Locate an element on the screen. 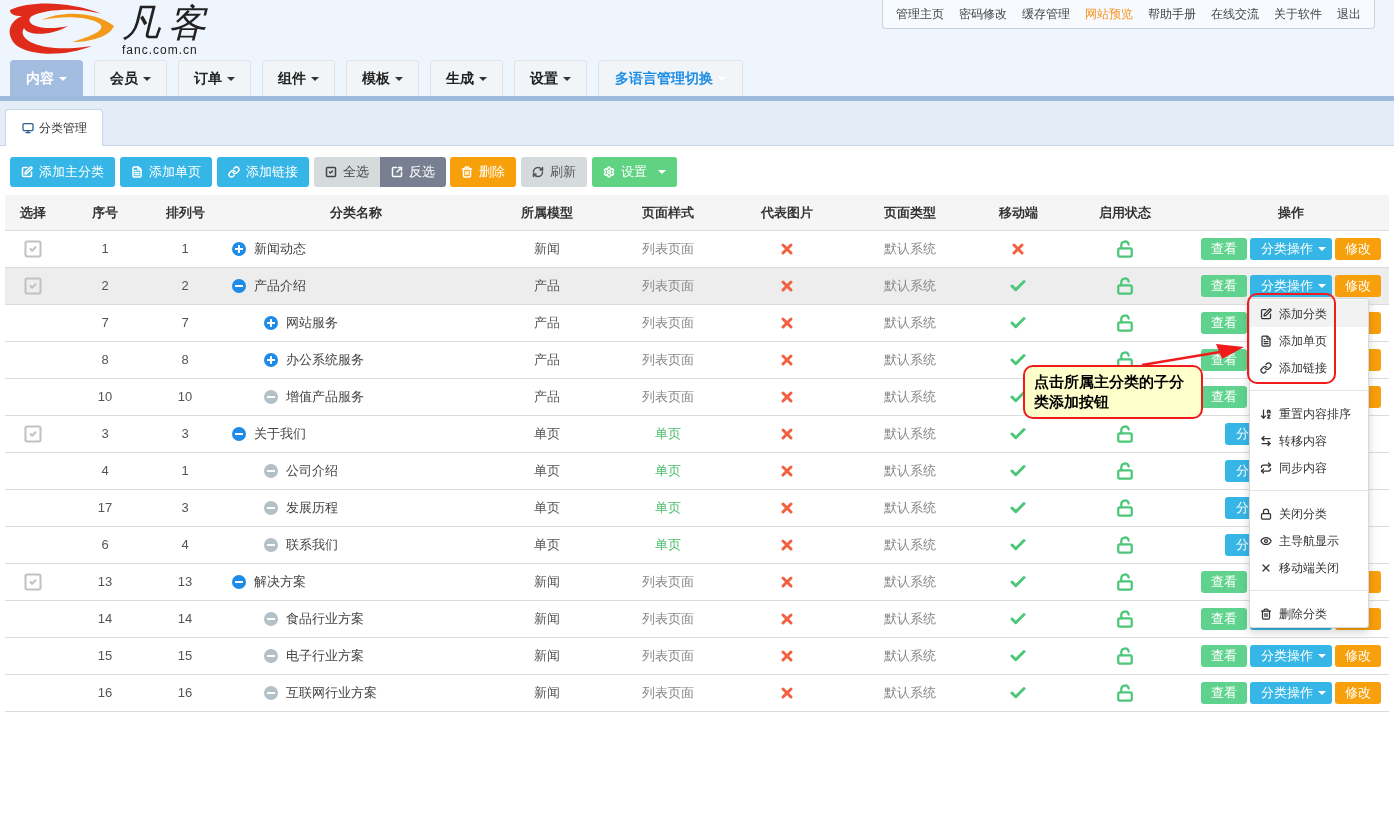 This screenshot has height=836, width=1394. table-cell-text: 4 is located at coordinates (105, 471).